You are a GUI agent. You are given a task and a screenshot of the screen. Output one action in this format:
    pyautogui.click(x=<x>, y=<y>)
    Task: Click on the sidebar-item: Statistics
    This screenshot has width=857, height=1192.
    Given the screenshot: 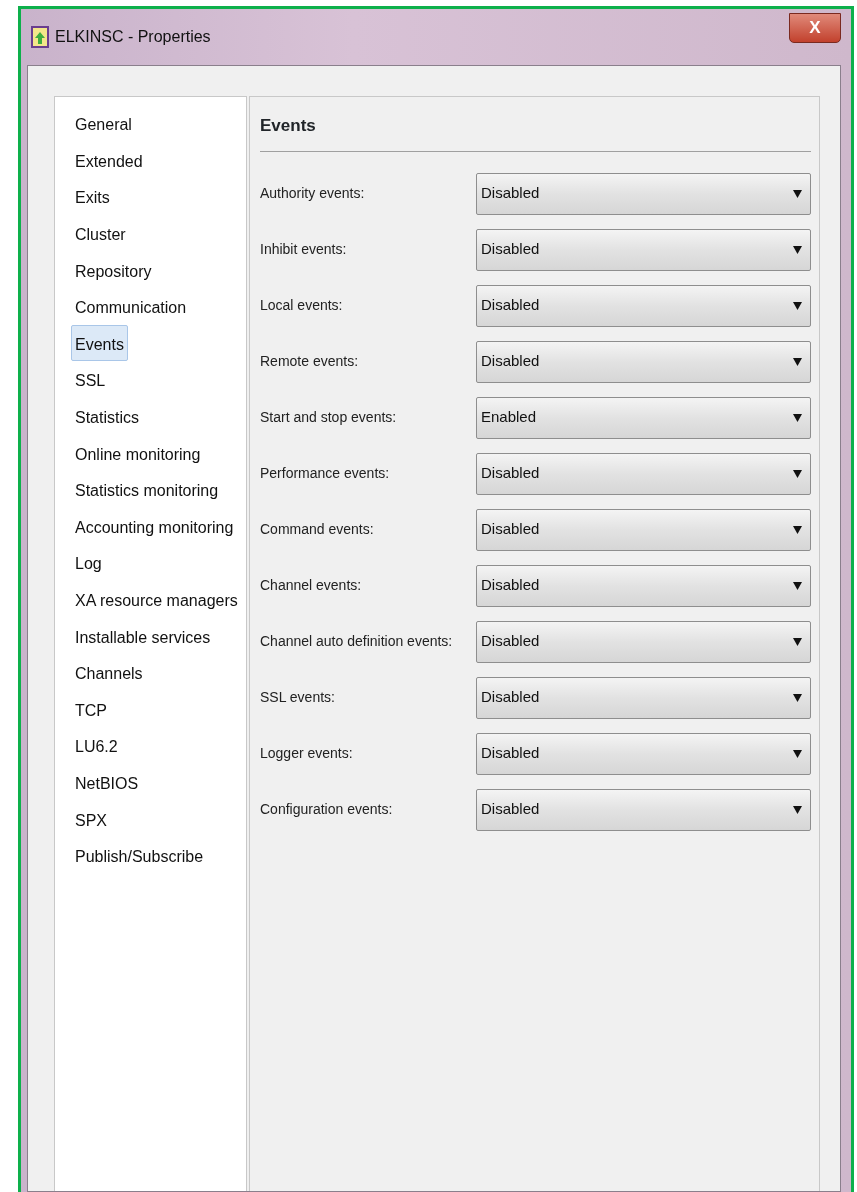 What is the action you would take?
    pyautogui.click(x=107, y=416)
    